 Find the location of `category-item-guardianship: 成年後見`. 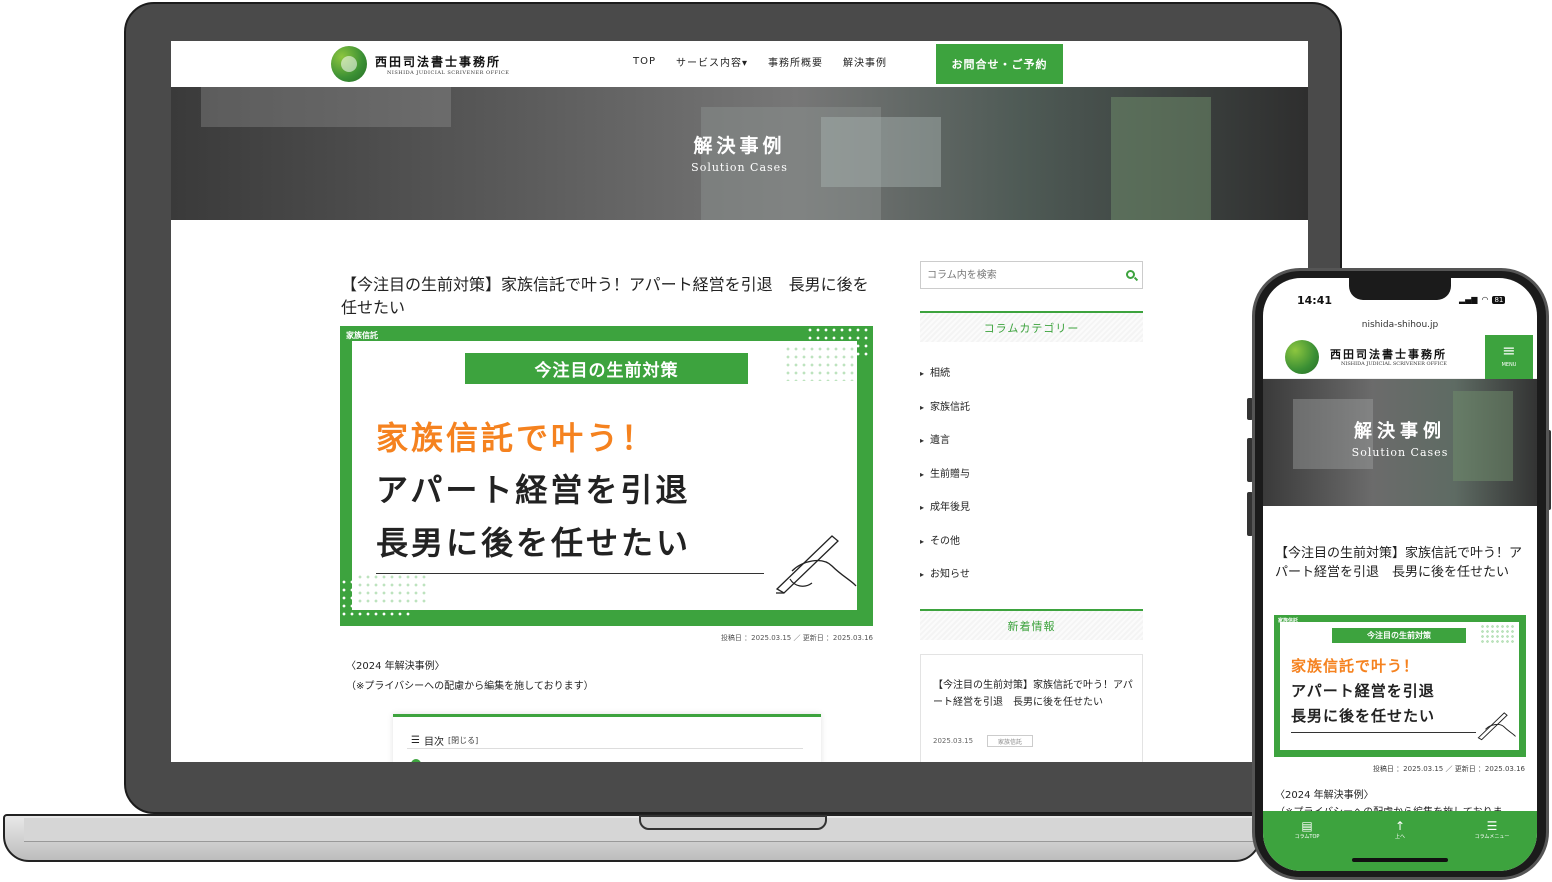

category-item-guardianship: 成年後見 is located at coordinates (945, 505).